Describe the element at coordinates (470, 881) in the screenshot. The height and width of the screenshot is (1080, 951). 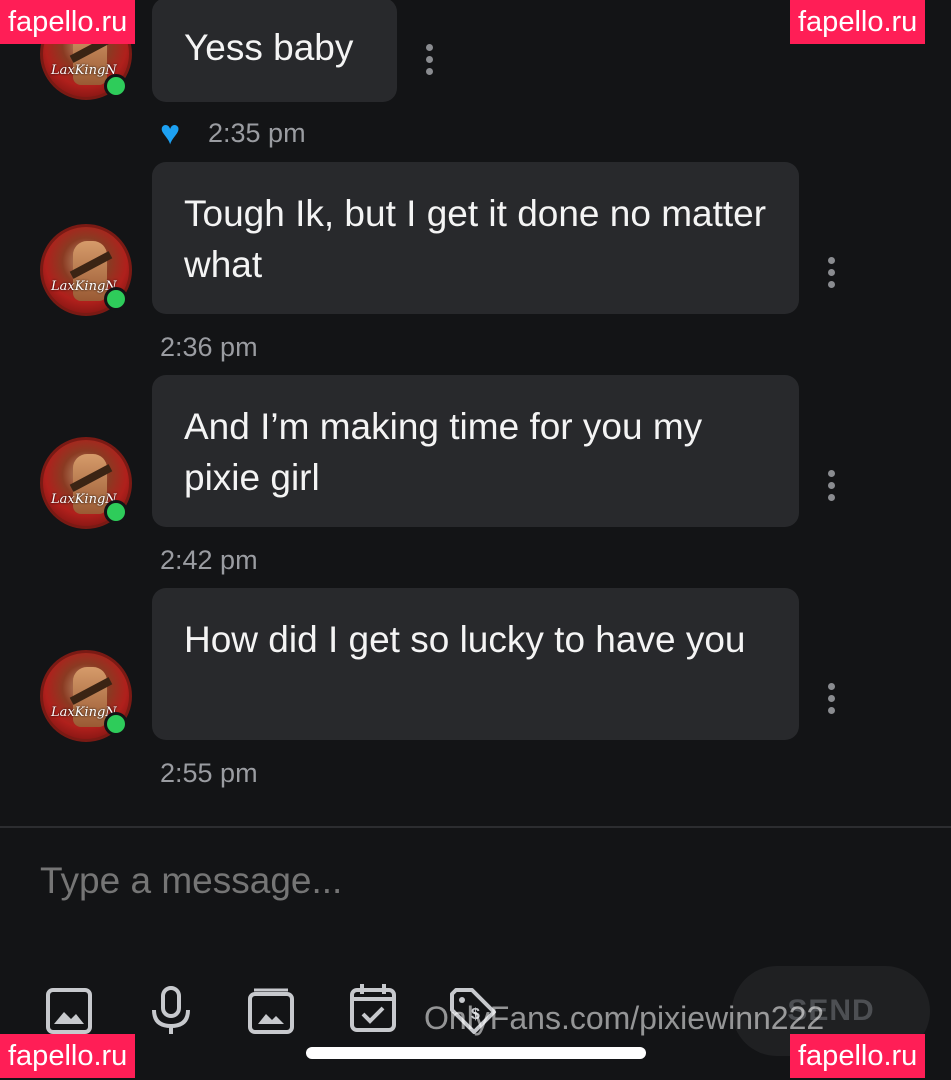
I see `message-input` at that location.